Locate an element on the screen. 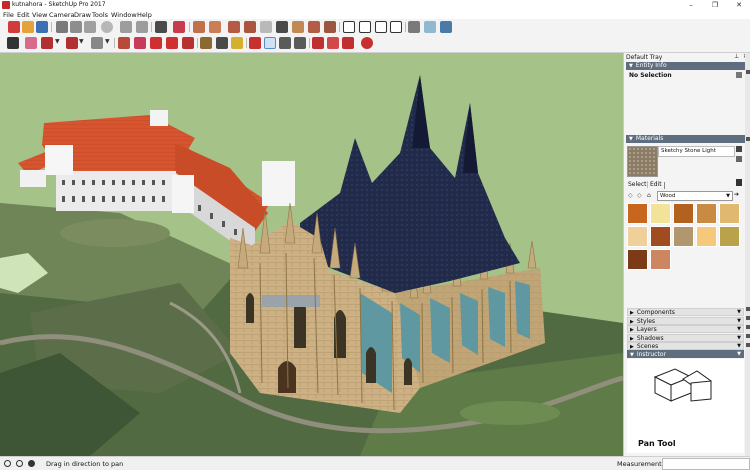  minimize-button: – is located at coordinates (691, 5).